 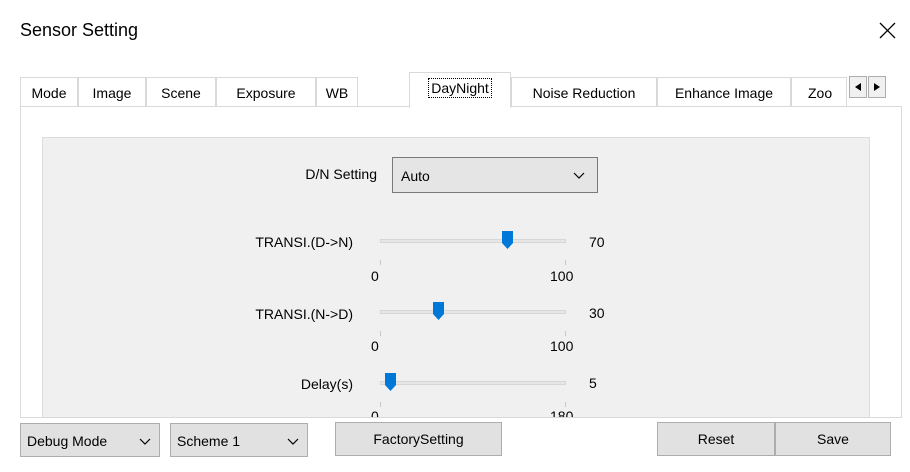 I want to click on mode-select: Debug Mode, so click(x=90, y=440).